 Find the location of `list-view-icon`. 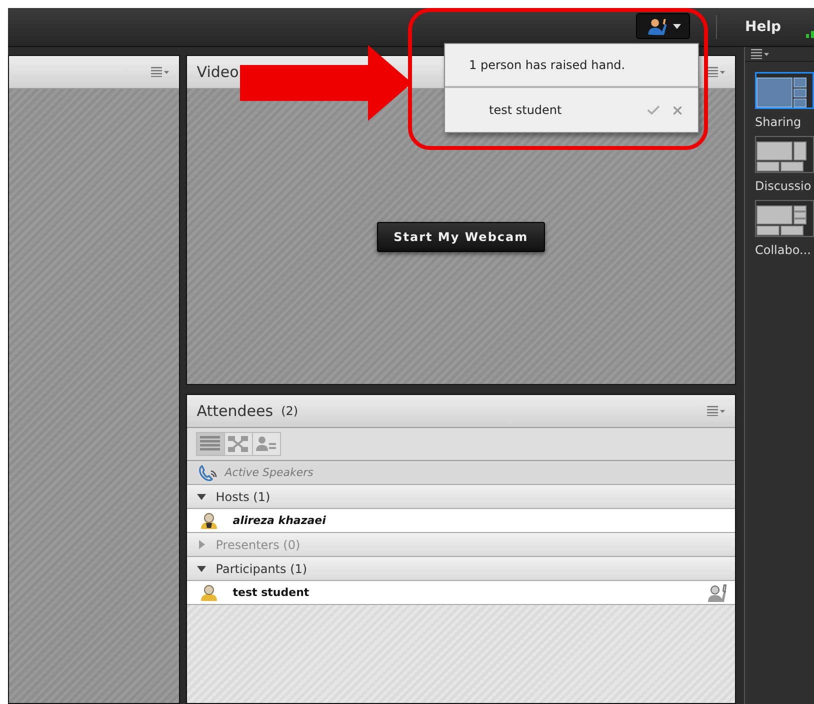

list-view-icon is located at coordinates (210, 444).